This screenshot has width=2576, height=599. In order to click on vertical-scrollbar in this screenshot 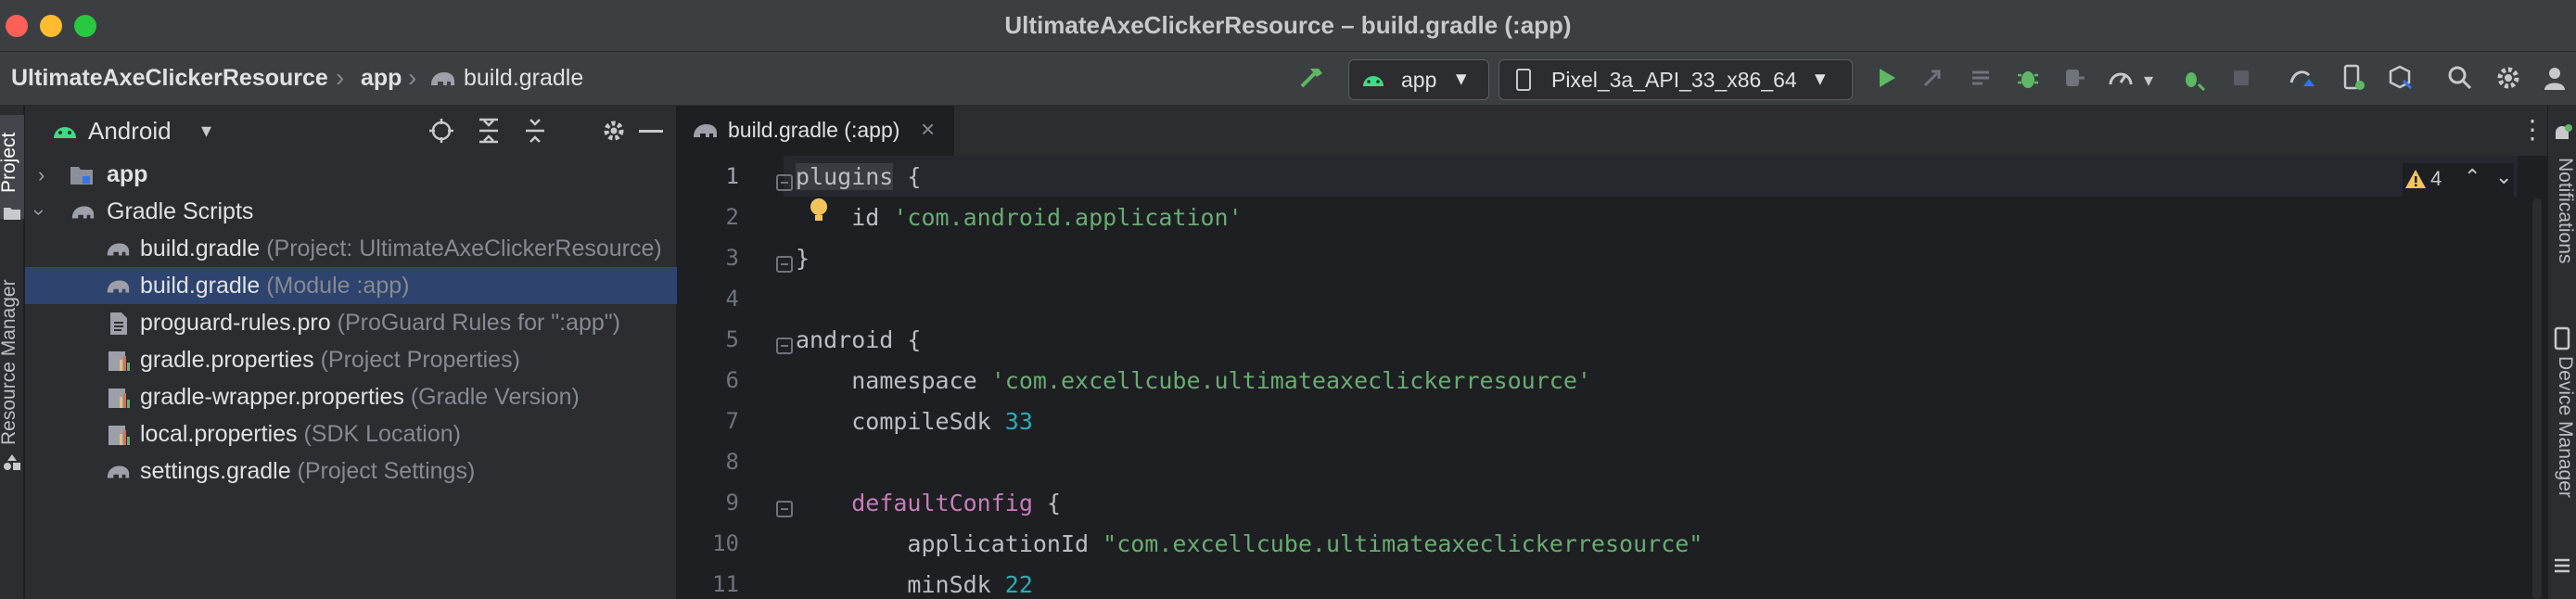, I will do `click(2537, 398)`.